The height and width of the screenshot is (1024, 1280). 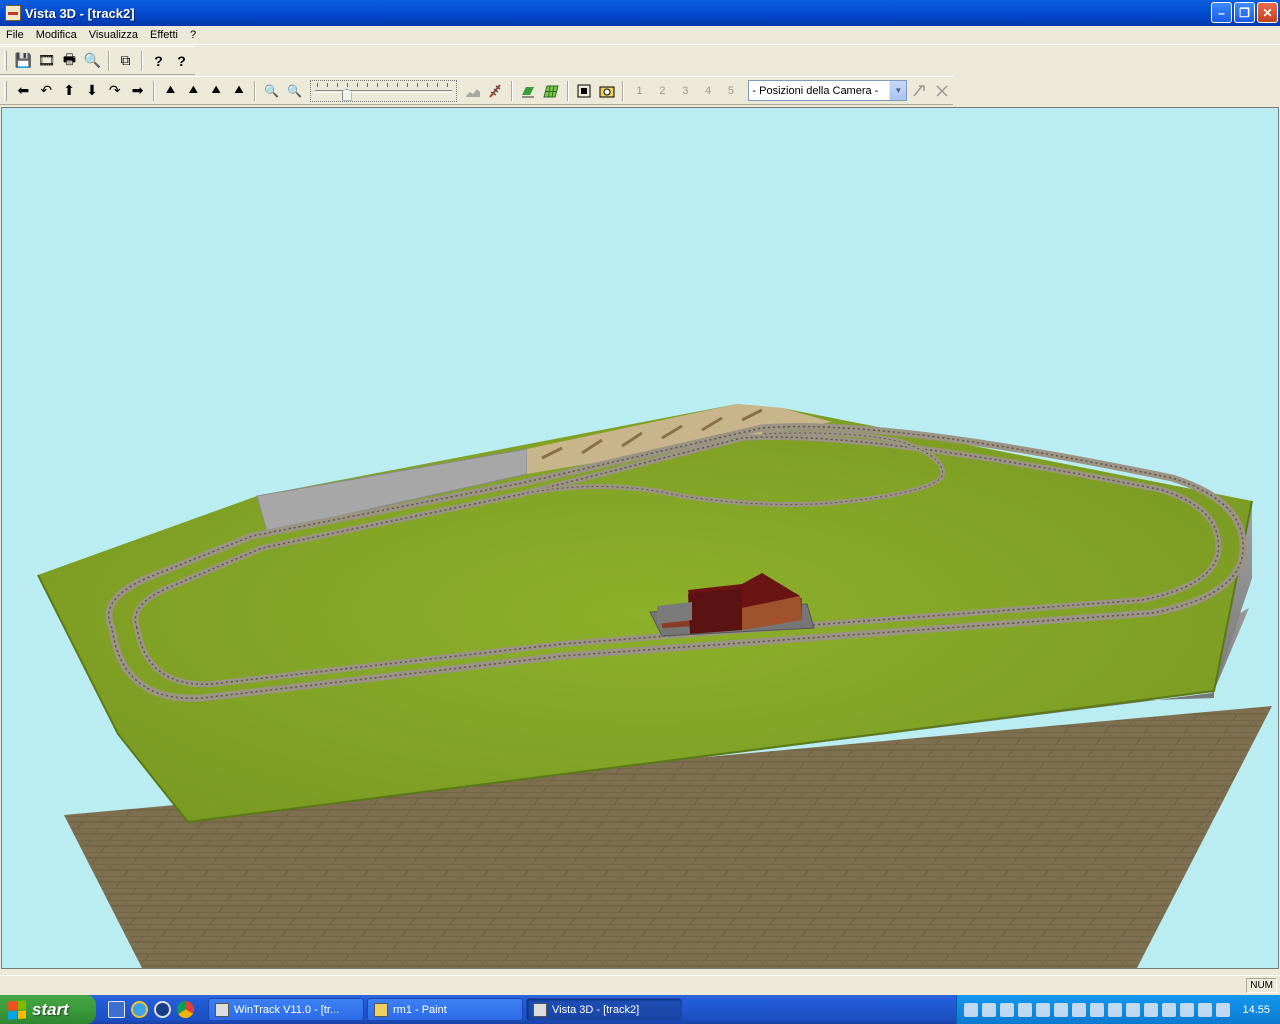 I want to click on terrain-icon, so click(x=472, y=92).